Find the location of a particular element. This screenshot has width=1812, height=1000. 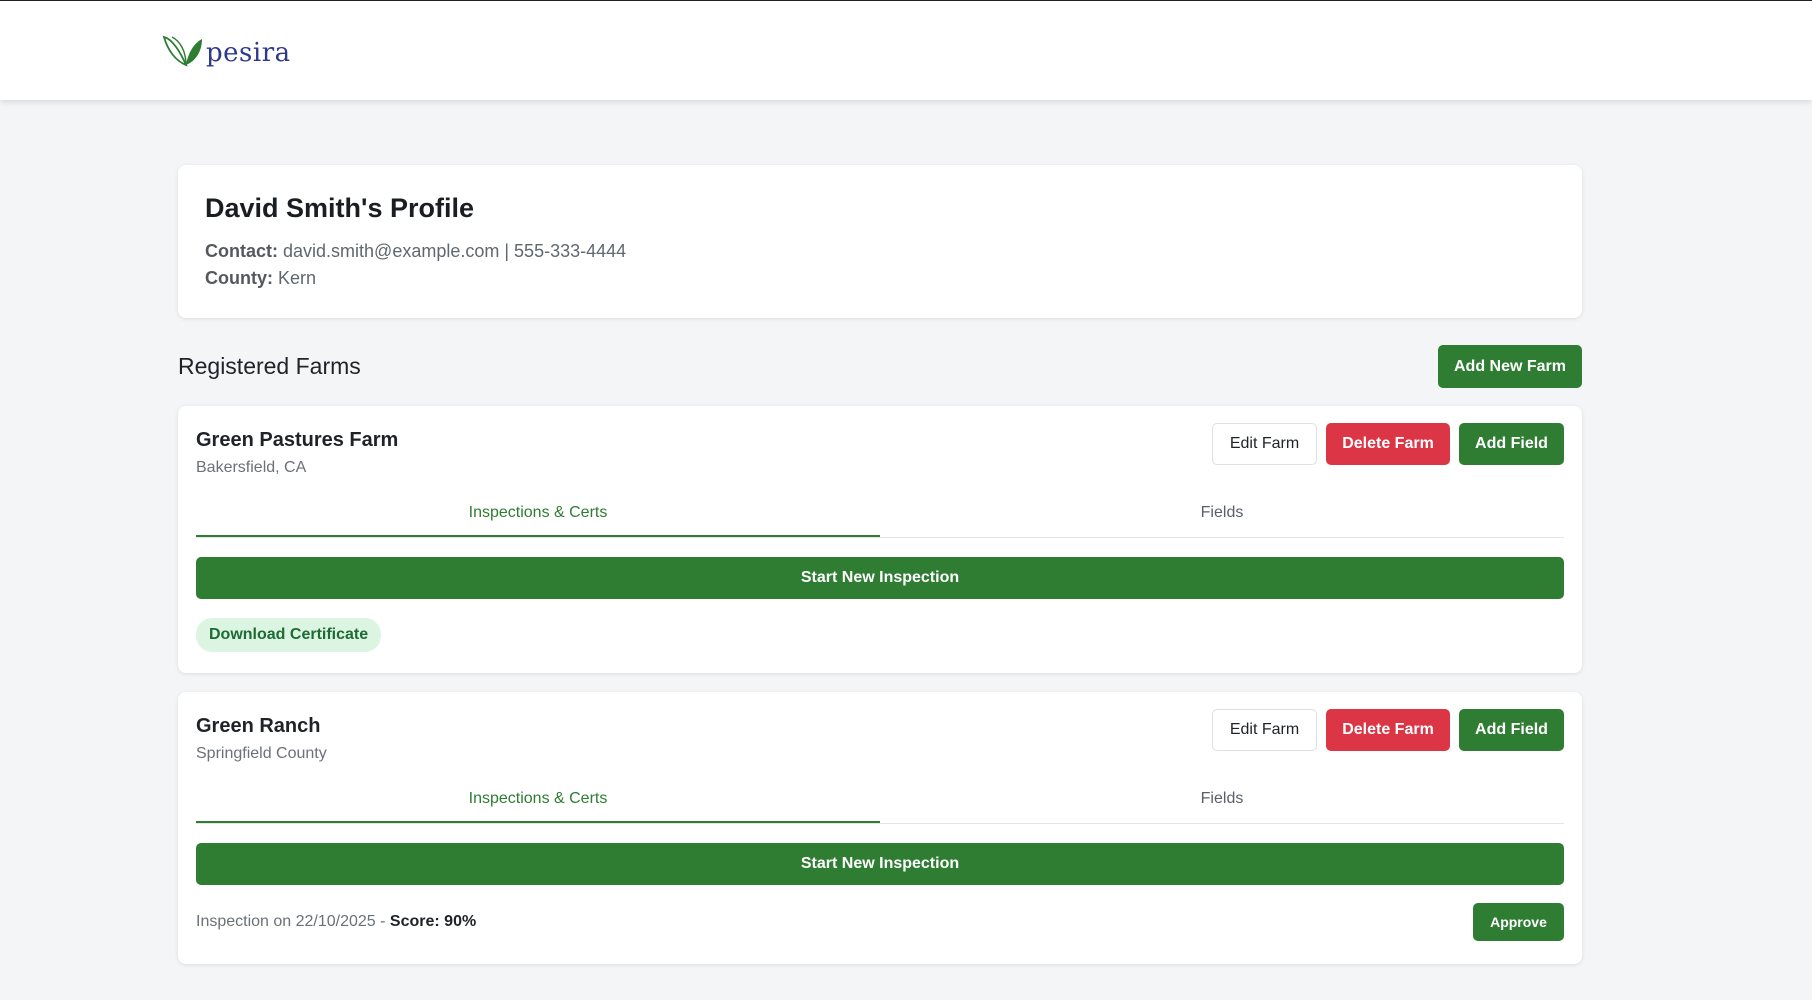

inspection-date-text: Inspection on 22/10/2025 - is located at coordinates (293, 921).